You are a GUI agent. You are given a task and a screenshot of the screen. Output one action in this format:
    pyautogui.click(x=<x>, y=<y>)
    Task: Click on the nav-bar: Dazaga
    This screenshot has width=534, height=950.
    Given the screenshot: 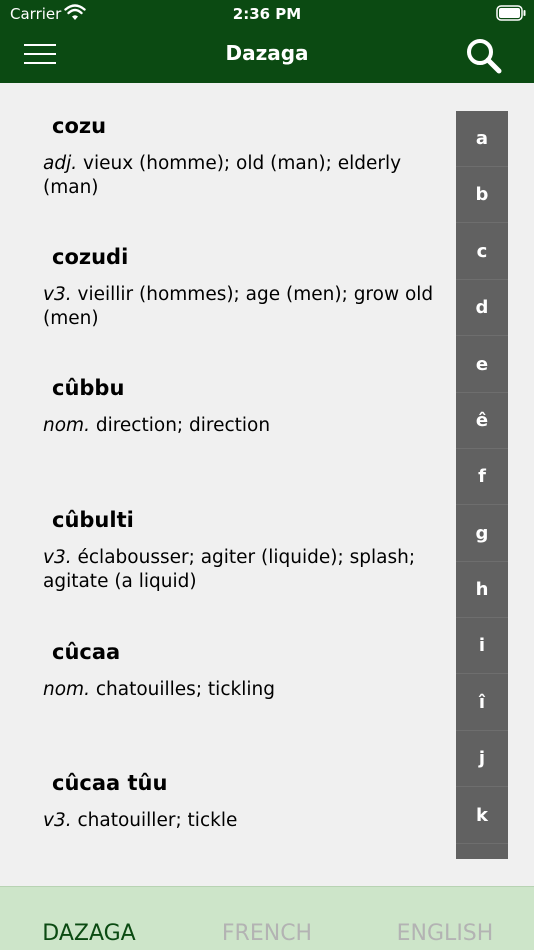 What is the action you would take?
    pyautogui.click(x=267, y=55)
    